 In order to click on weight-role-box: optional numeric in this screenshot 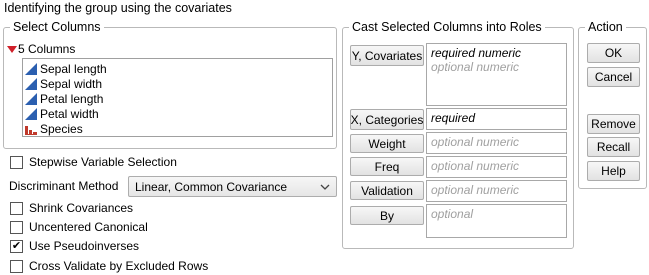, I will do `click(496, 143)`.